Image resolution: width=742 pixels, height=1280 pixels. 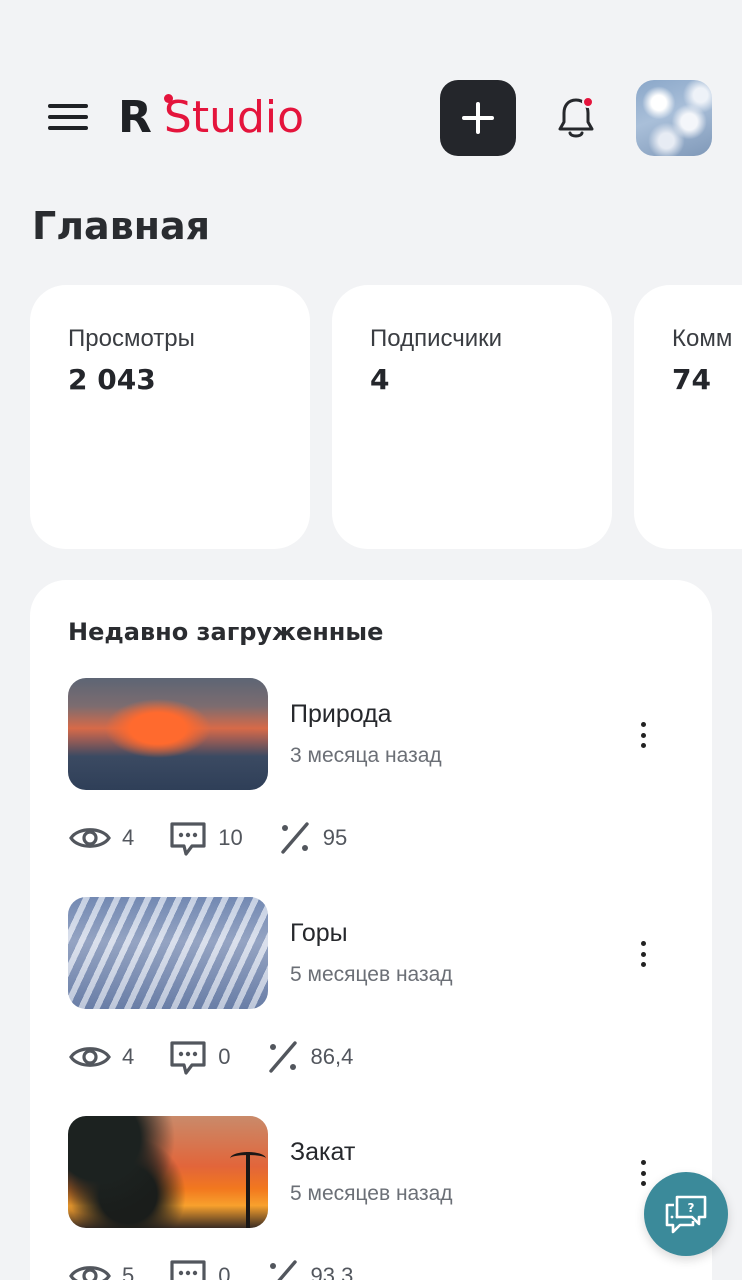 I want to click on video-metrics: 5 0 93,3, so click(x=227, y=1268).